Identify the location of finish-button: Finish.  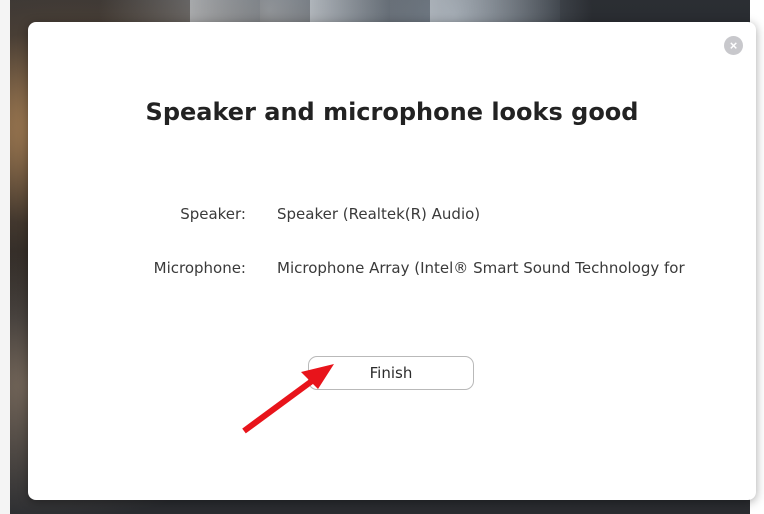
(391, 373).